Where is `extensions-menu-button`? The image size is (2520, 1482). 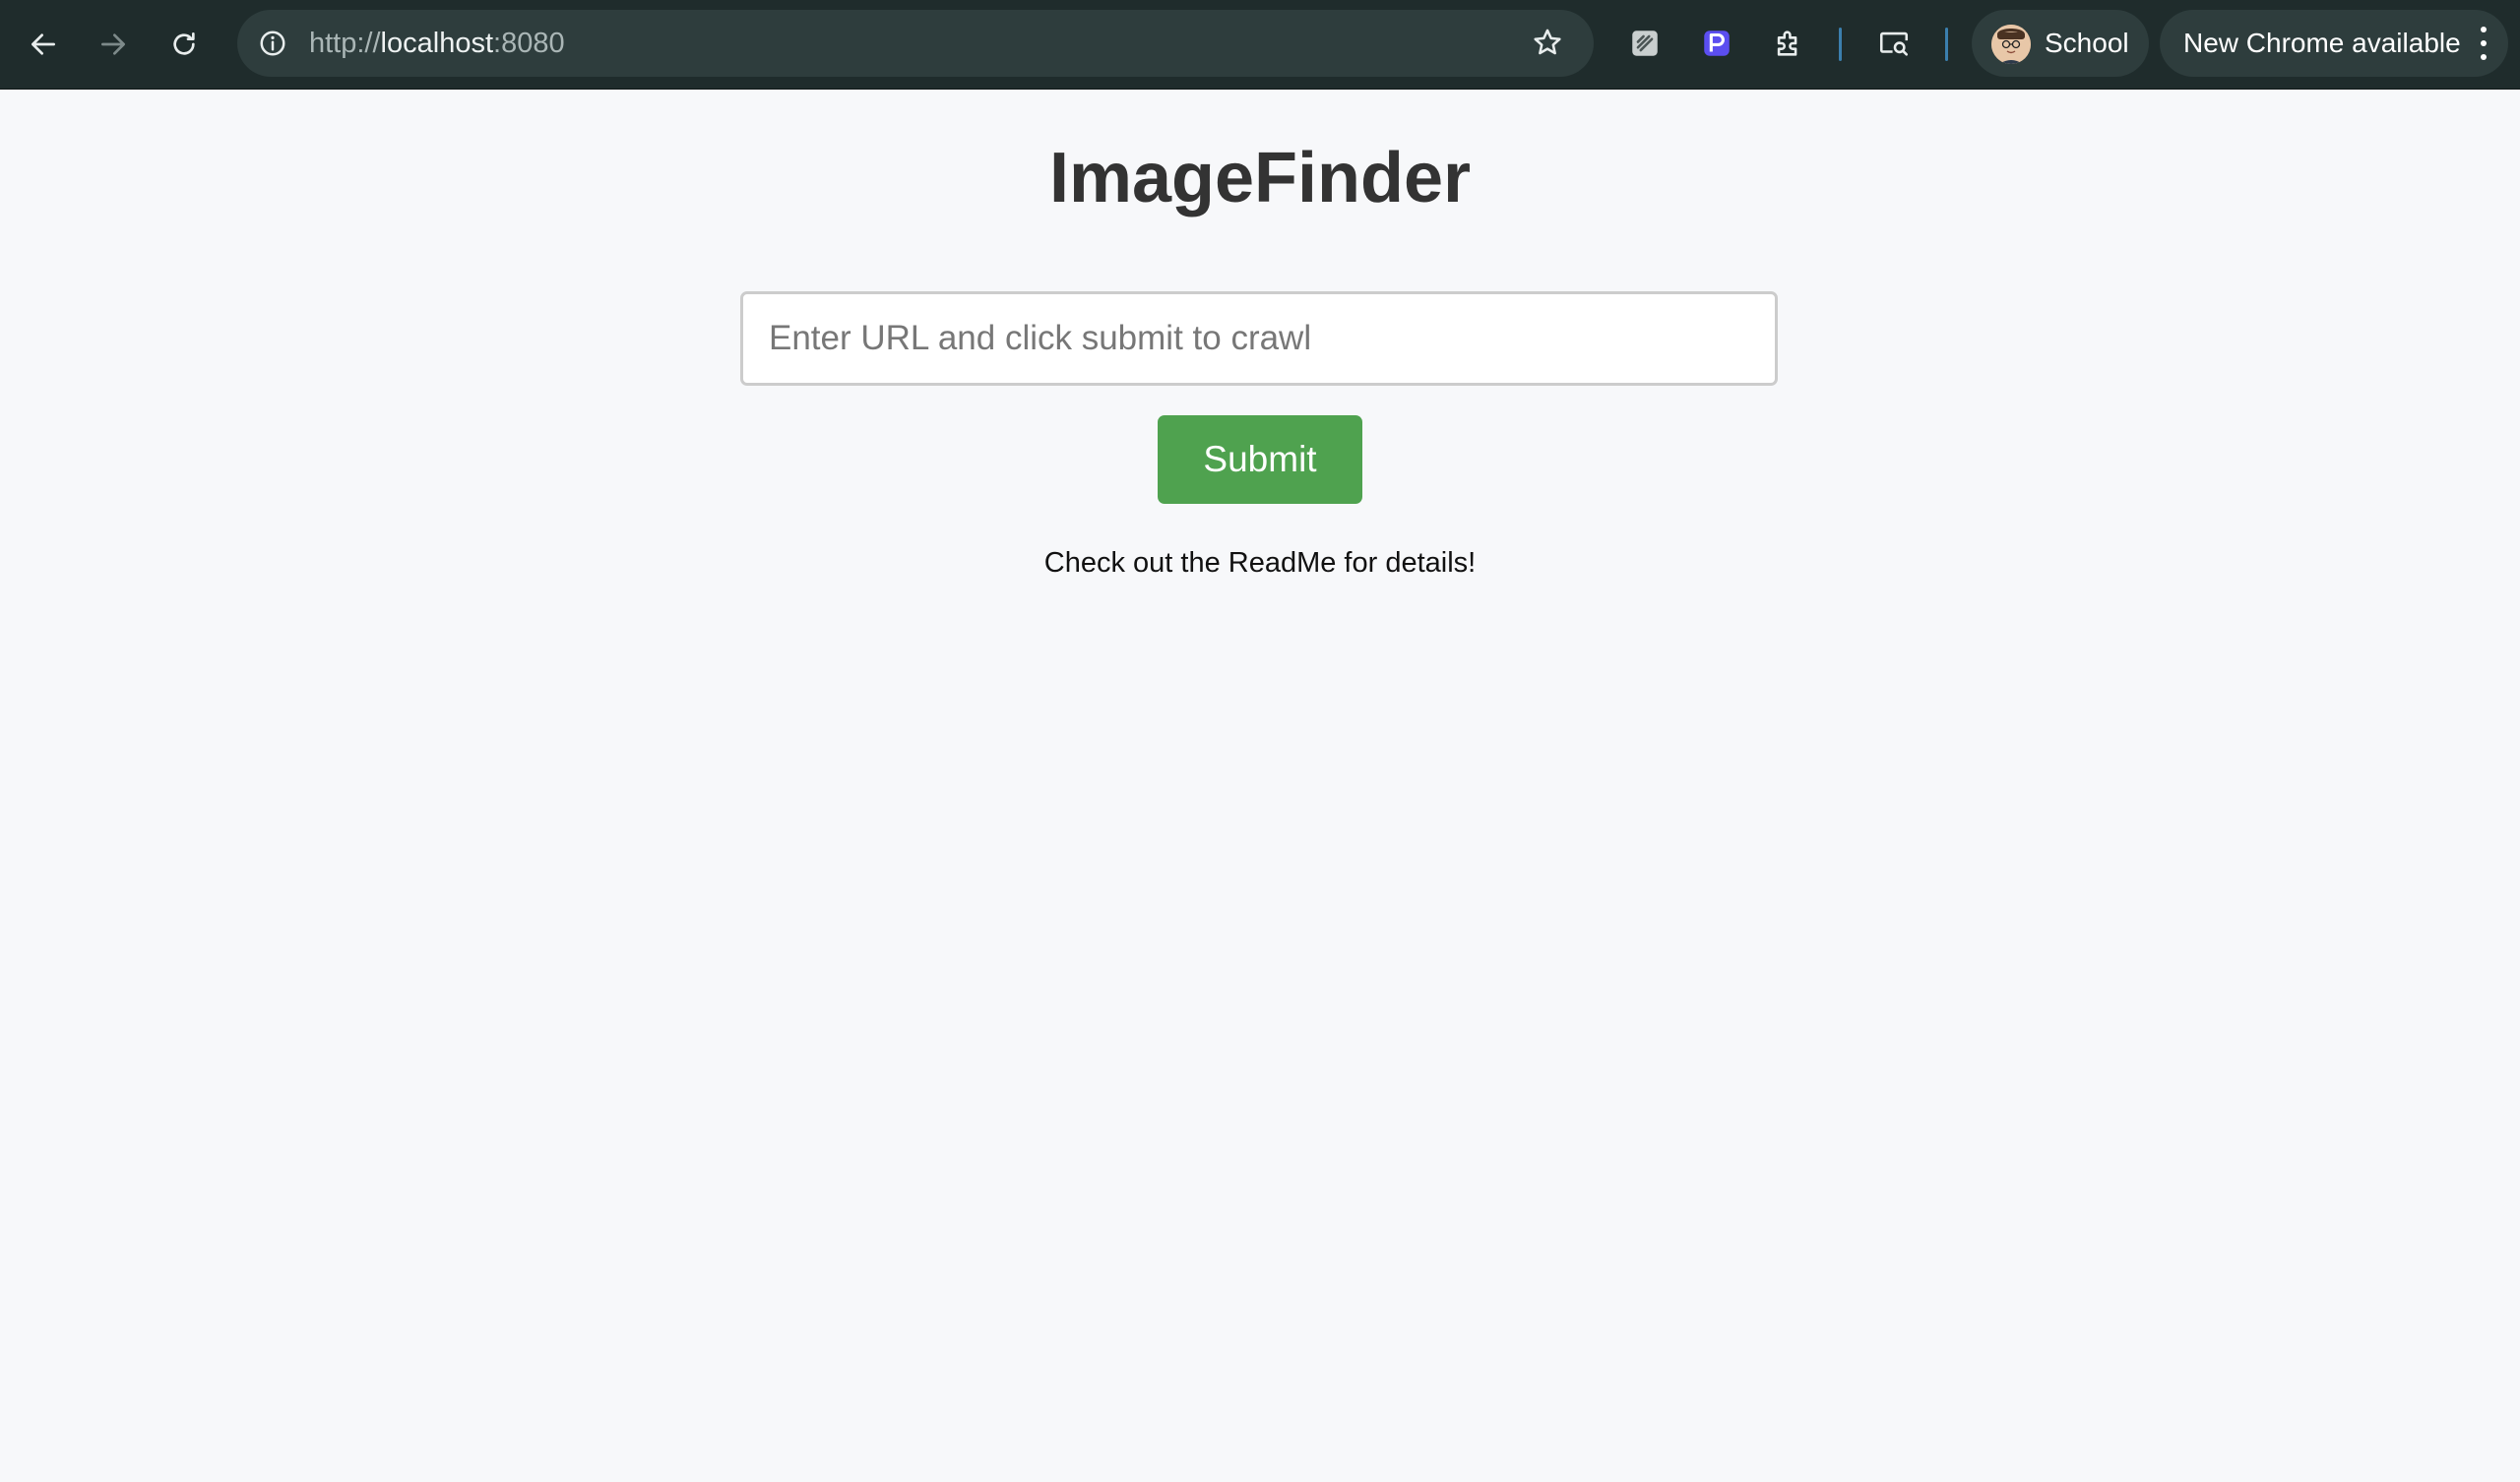
extensions-menu-button is located at coordinates (1788, 43).